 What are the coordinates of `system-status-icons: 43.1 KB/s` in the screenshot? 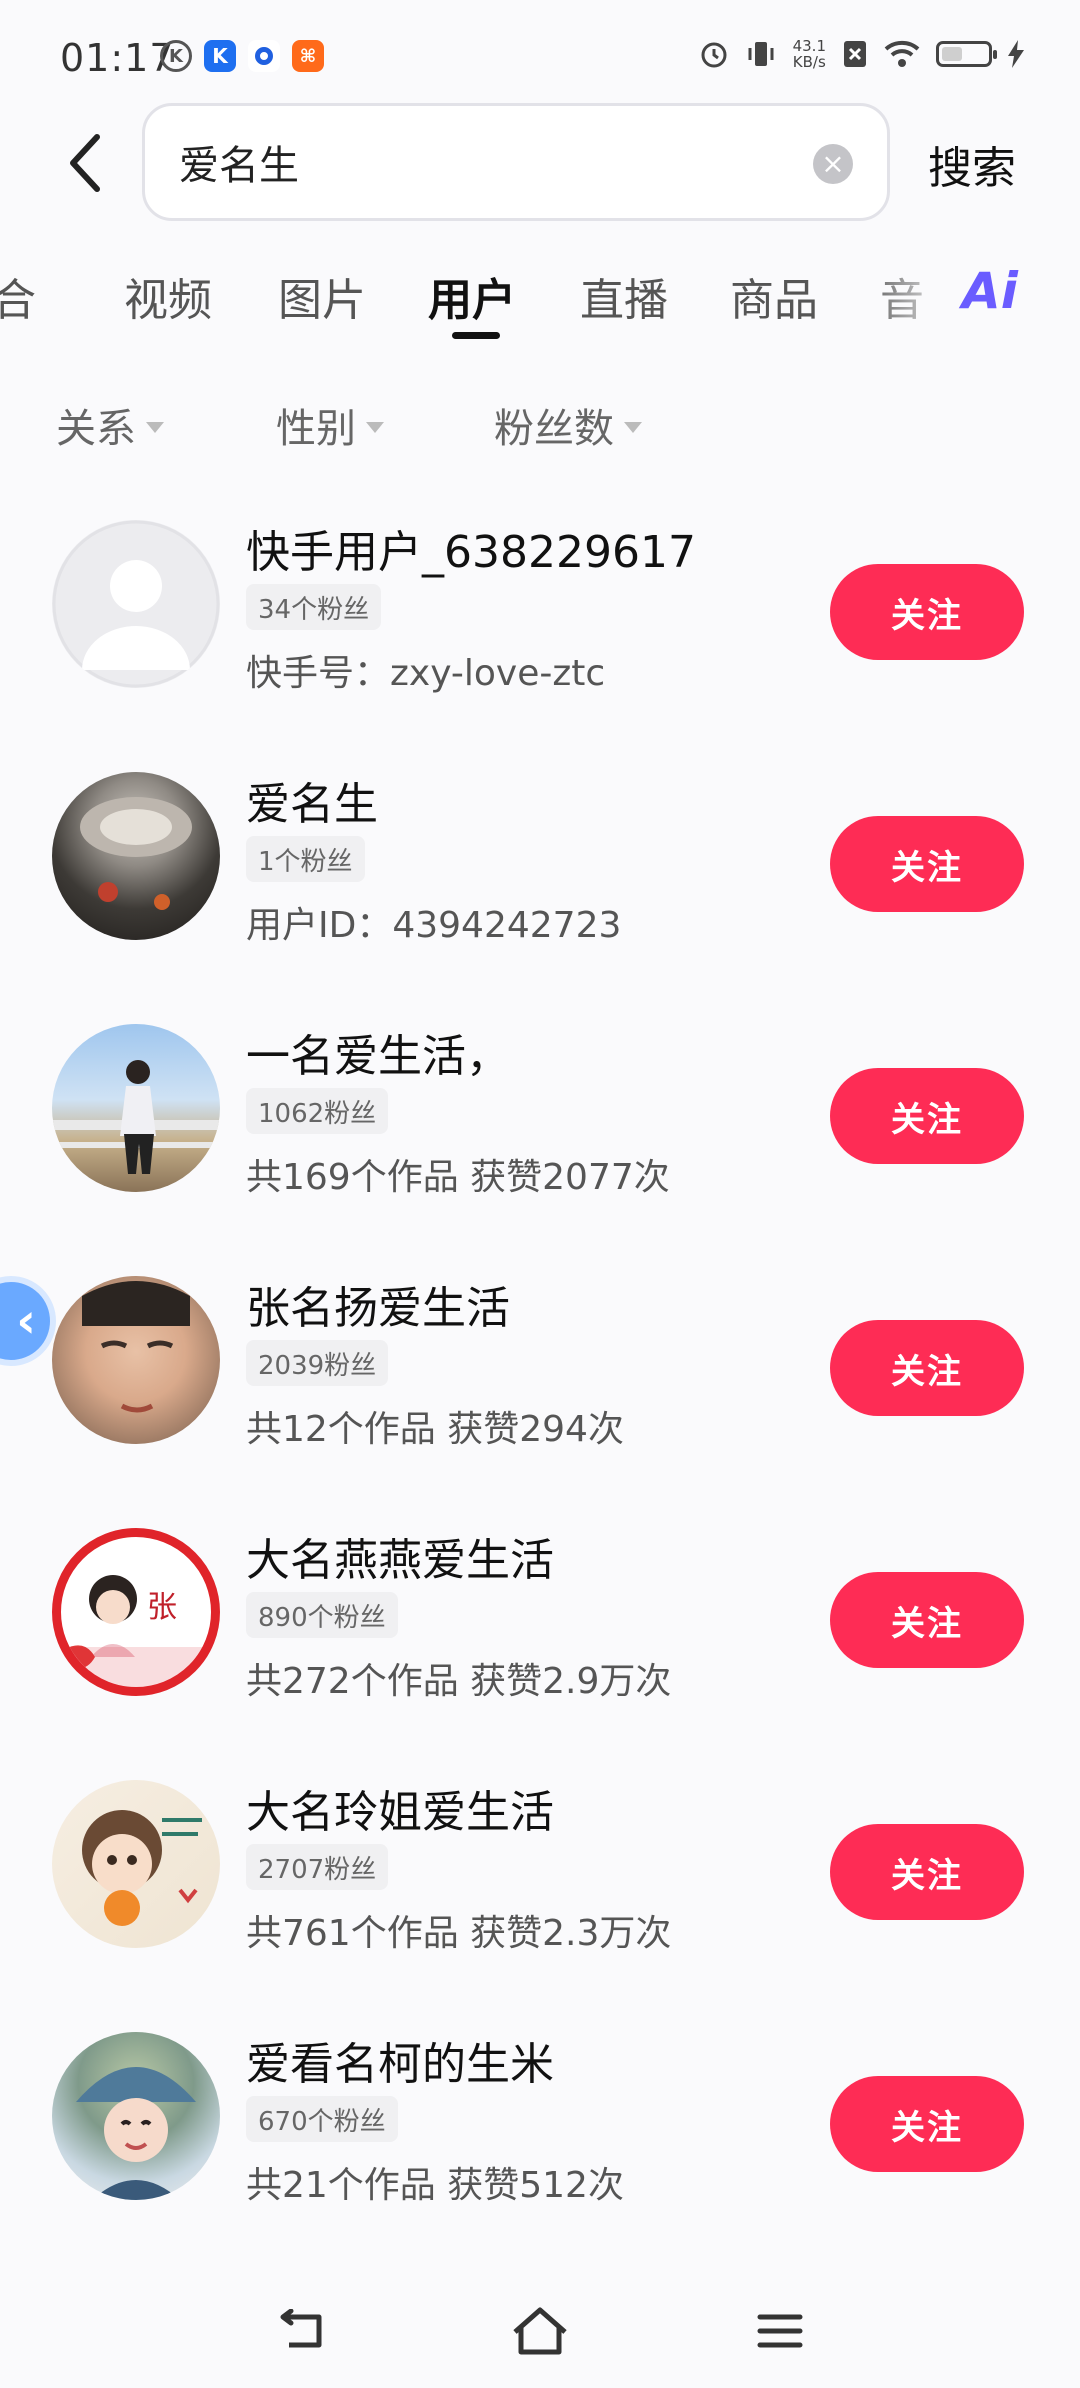 It's located at (861, 54).